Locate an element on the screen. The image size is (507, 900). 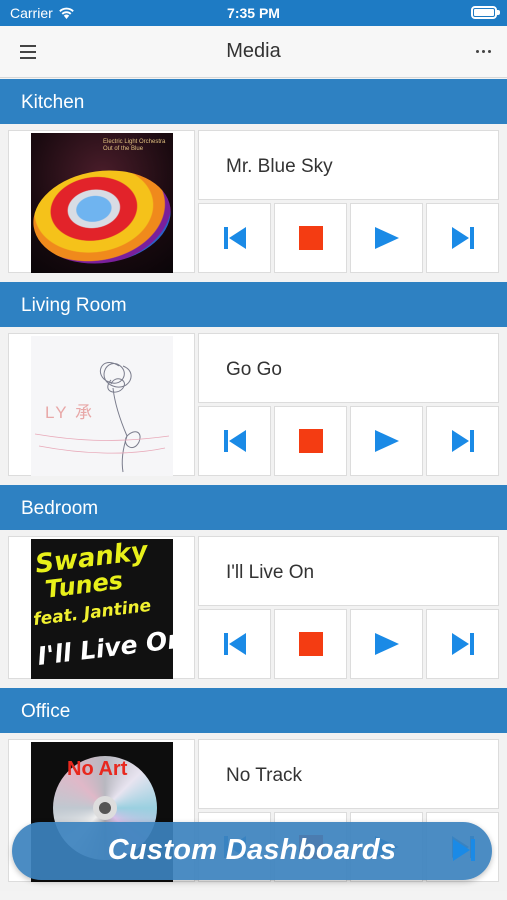
room-header: Bedroom is located at coordinates (253, 507).